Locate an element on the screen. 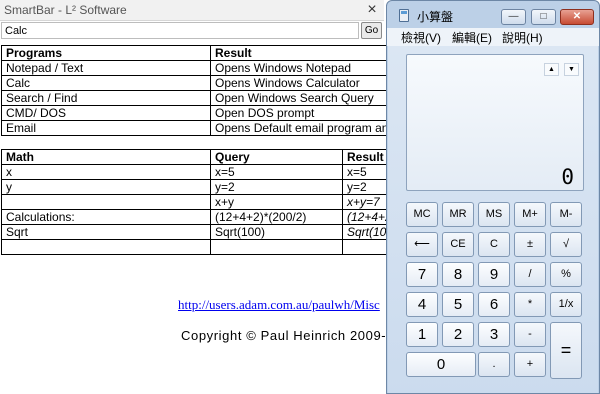 The height and width of the screenshot is (394, 600). table-row: CMD/ DOS Open DOS prompt is located at coordinates (197, 113).